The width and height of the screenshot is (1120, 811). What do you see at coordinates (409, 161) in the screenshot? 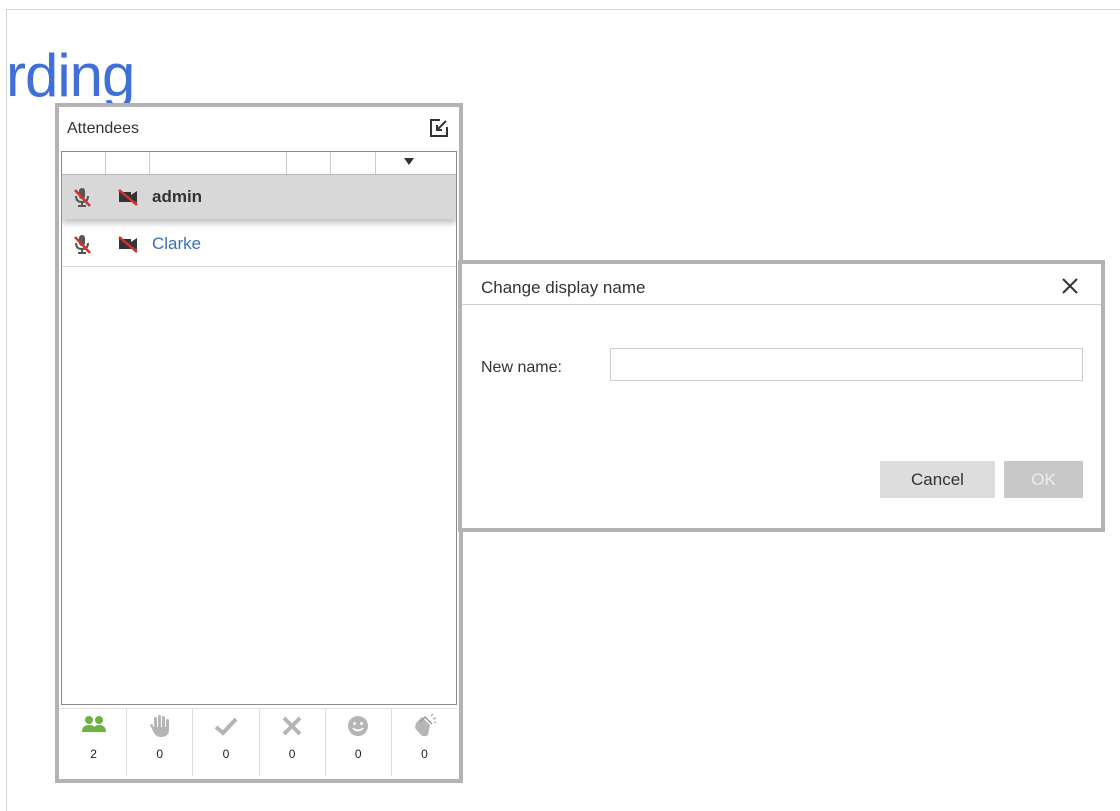
I see `sort-down-icon` at bounding box center [409, 161].